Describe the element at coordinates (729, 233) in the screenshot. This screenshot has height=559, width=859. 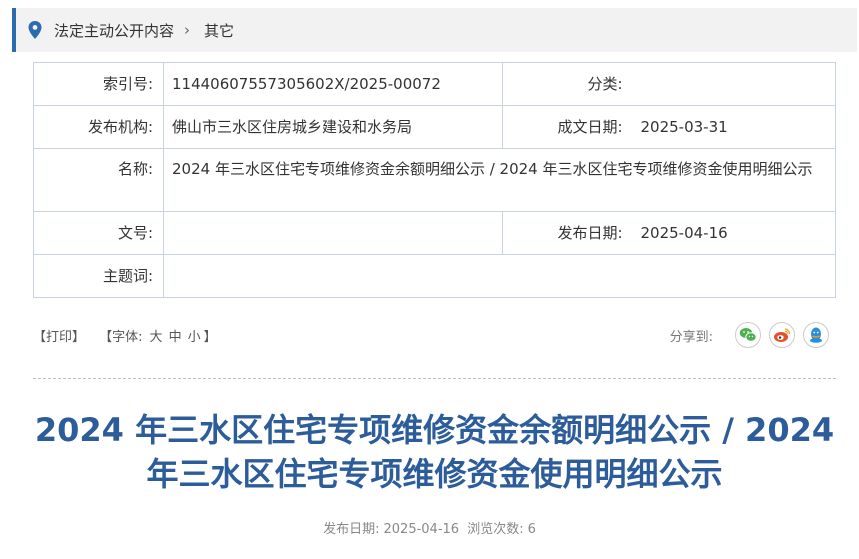
I see `publish-date-value: 2025-04-16` at that location.